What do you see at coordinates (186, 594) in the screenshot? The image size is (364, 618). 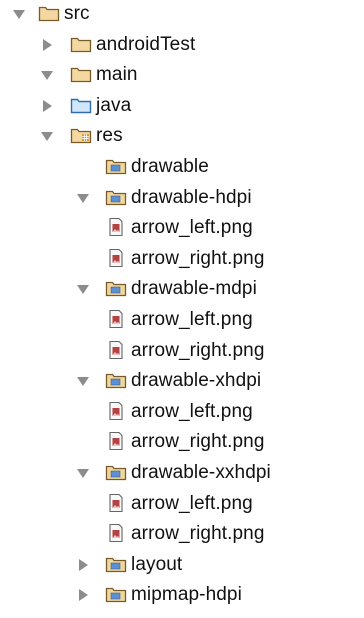 I see `tree-node-label: mipmap-hdpi` at bounding box center [186, 594].